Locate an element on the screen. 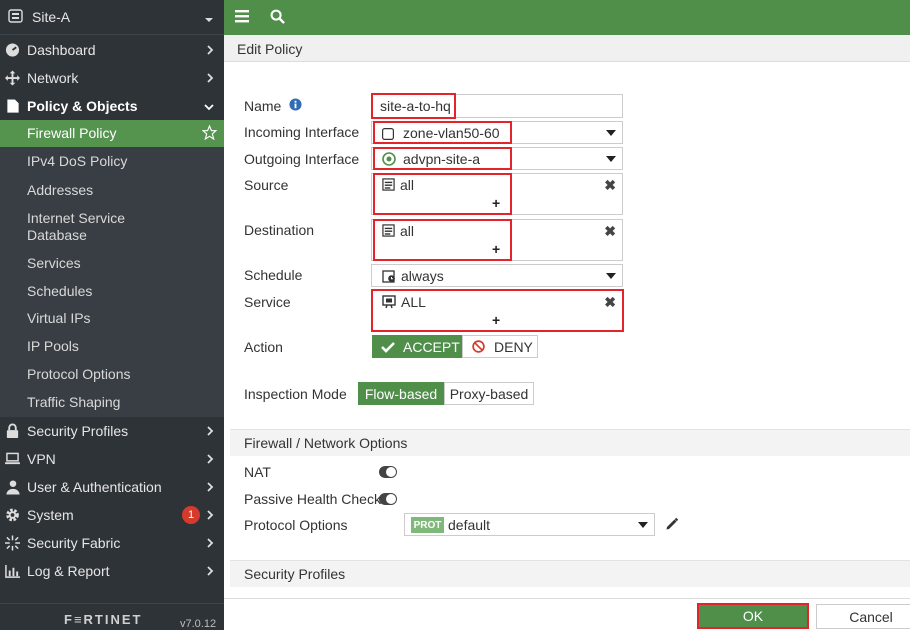  sidebar-item-label: Network is located at coordinates (53, 78).